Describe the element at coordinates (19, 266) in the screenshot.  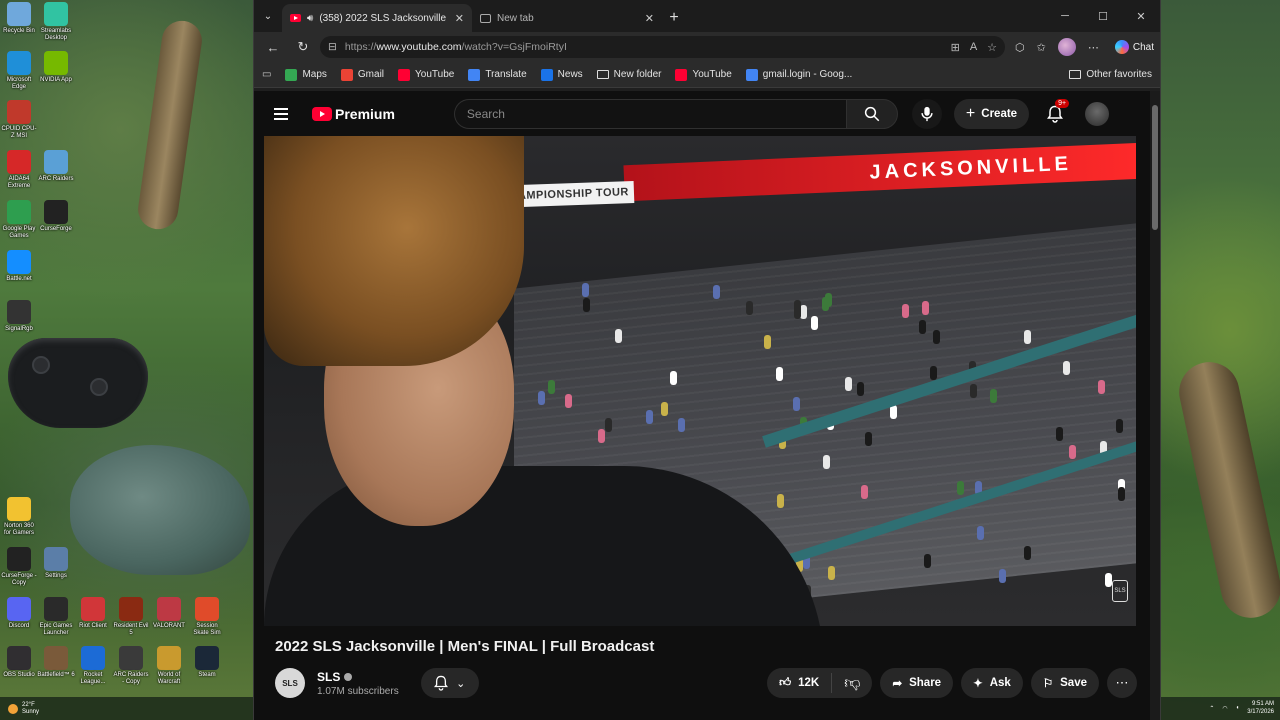
I see `desktop-icon: Battle.net` at that location.